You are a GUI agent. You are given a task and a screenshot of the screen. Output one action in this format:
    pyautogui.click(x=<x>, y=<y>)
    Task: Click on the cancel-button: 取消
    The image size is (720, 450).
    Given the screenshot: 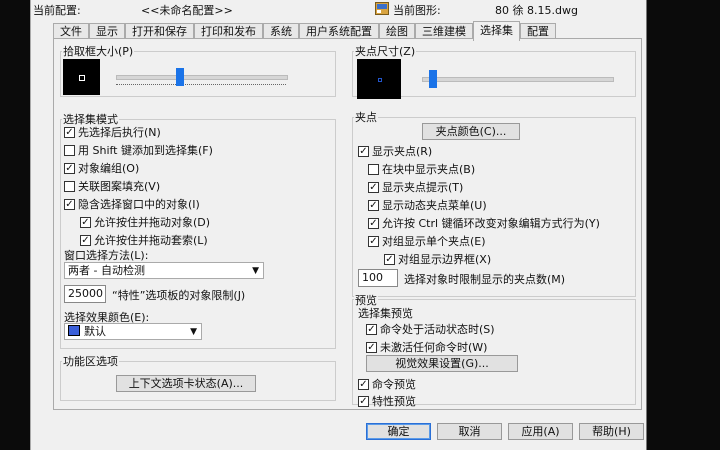 What is the action you would take?
    pyautogui.click(x=469, y=431)
    